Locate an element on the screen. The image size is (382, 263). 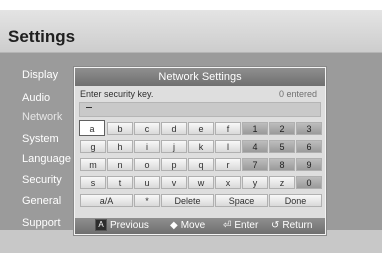
key-space: Space is located at coordinates (241, 200).